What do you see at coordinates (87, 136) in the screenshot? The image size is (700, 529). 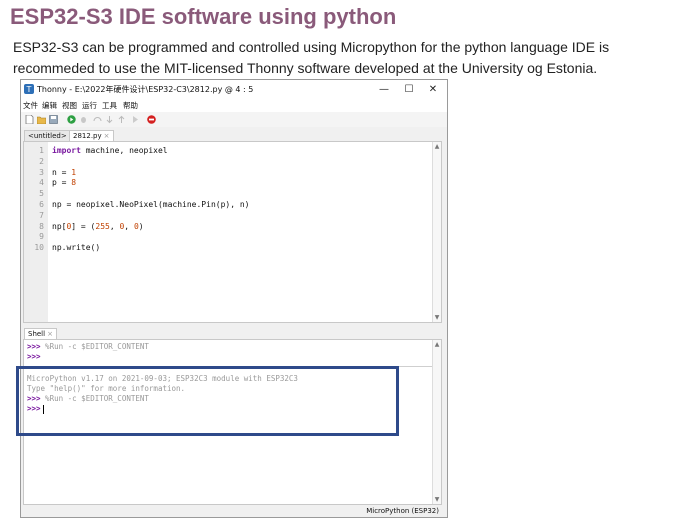 I see `tab-label: 2812.py` at bounding box center [87, 136].